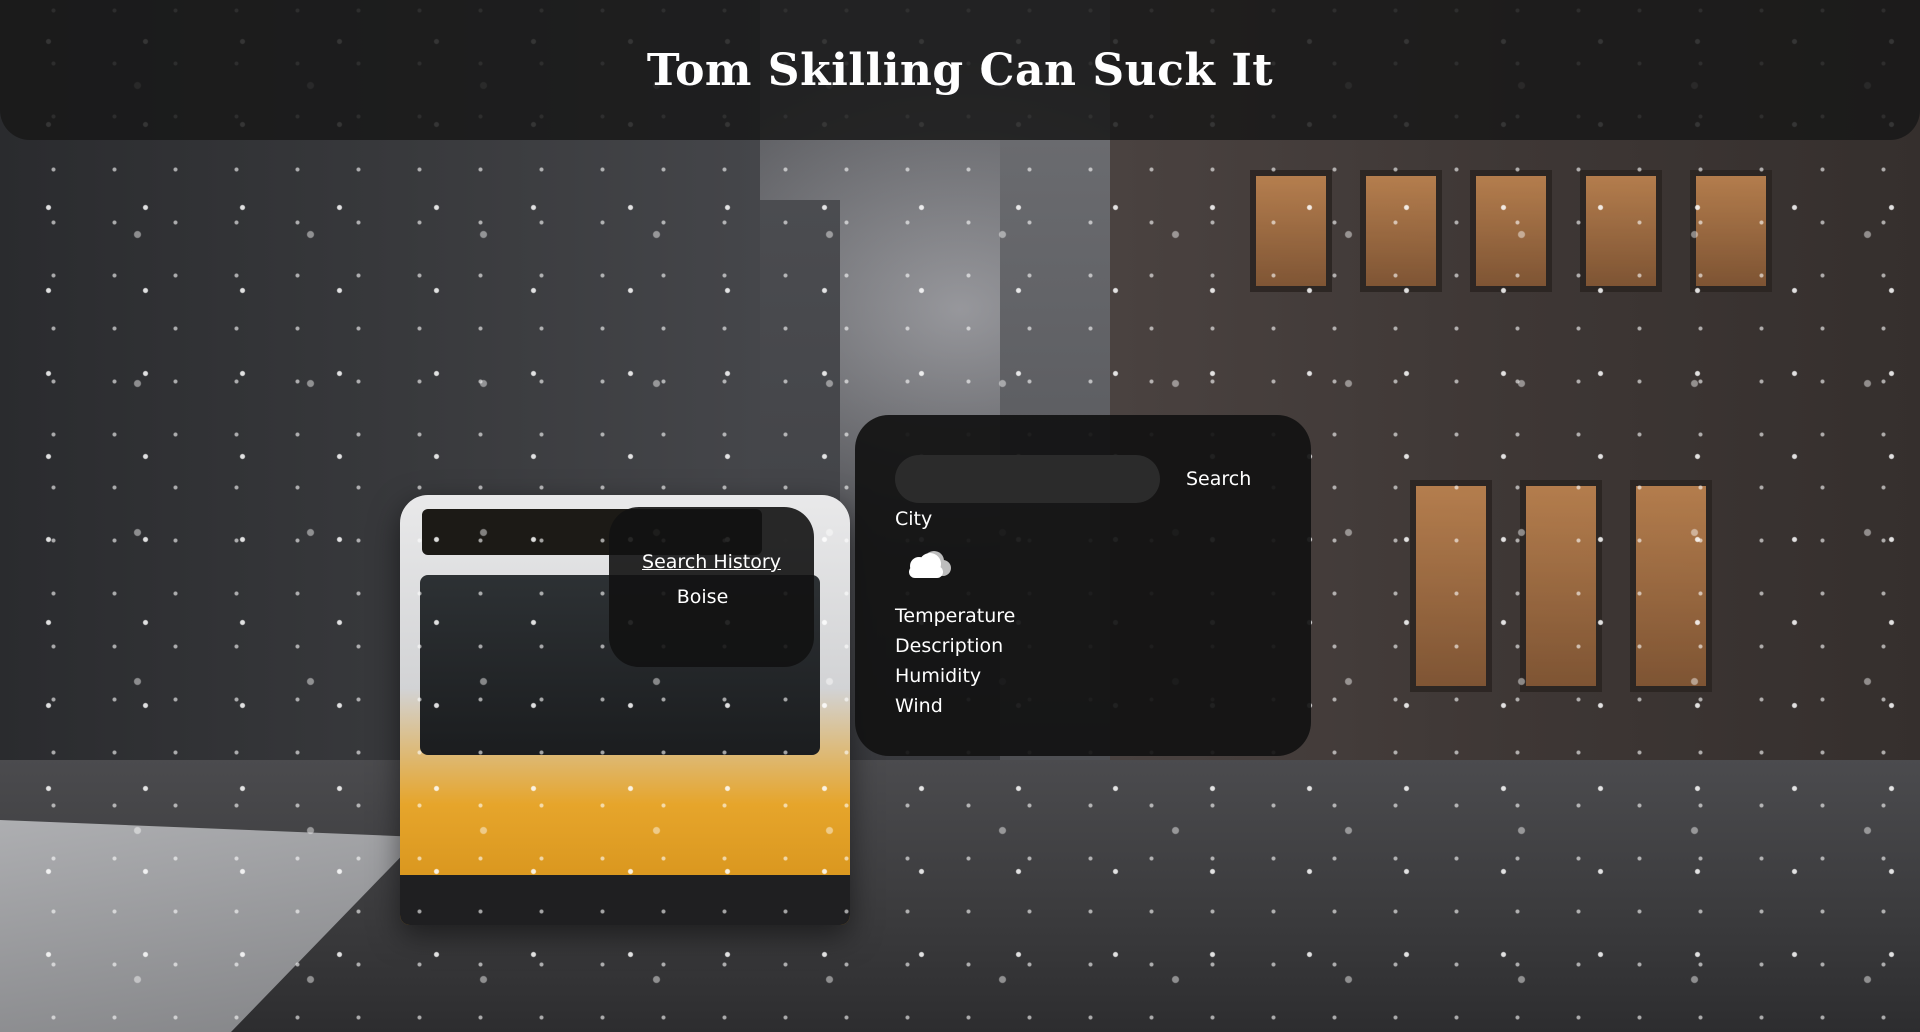 The height and width of the screenshot is (1032, 1920). What do you see at coordinates (955, 616) in the screenshot?
I see `temperature-label: Temperature` at bounding box center [955, 616].